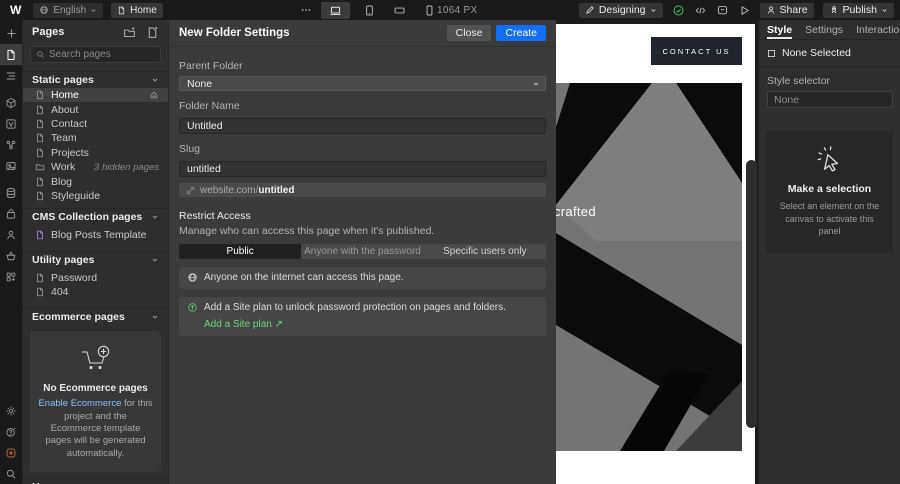  I want to click on apps-button, so click(11, 276).